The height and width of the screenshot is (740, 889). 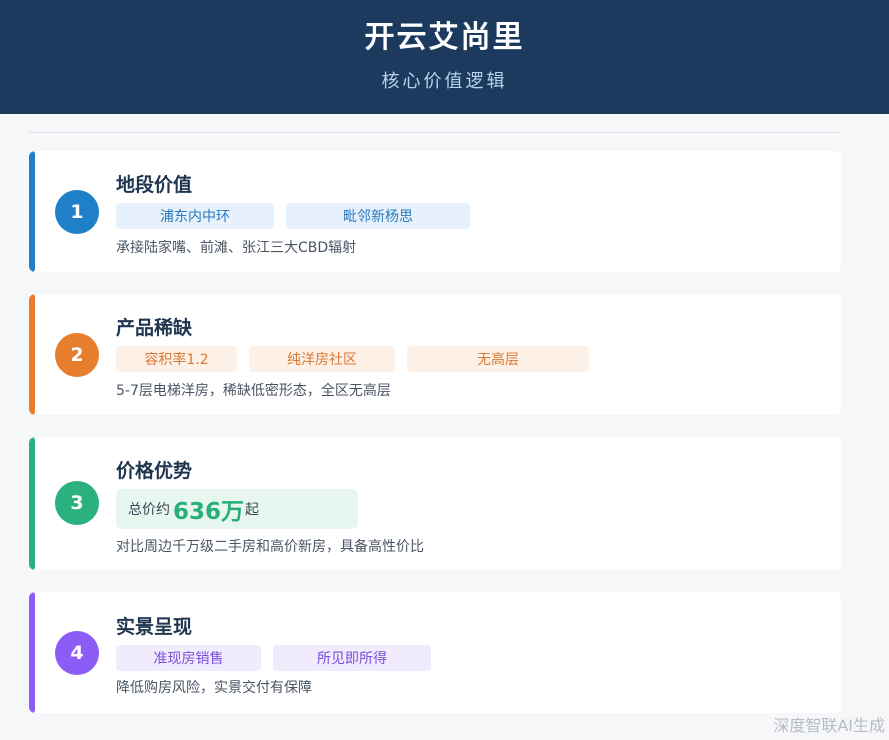 I want to click on tag: 准现房销售, so click(x=188, y=658).